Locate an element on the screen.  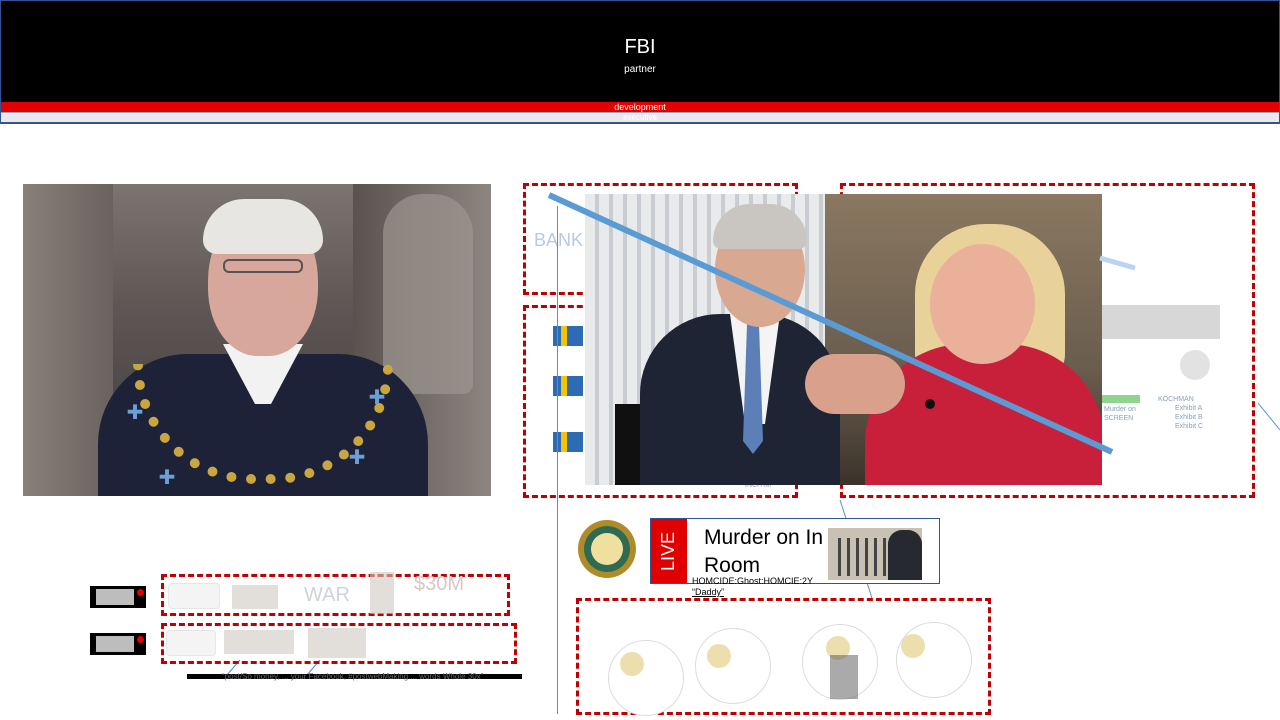
ghost-figure is located at coordinates (844, 677).